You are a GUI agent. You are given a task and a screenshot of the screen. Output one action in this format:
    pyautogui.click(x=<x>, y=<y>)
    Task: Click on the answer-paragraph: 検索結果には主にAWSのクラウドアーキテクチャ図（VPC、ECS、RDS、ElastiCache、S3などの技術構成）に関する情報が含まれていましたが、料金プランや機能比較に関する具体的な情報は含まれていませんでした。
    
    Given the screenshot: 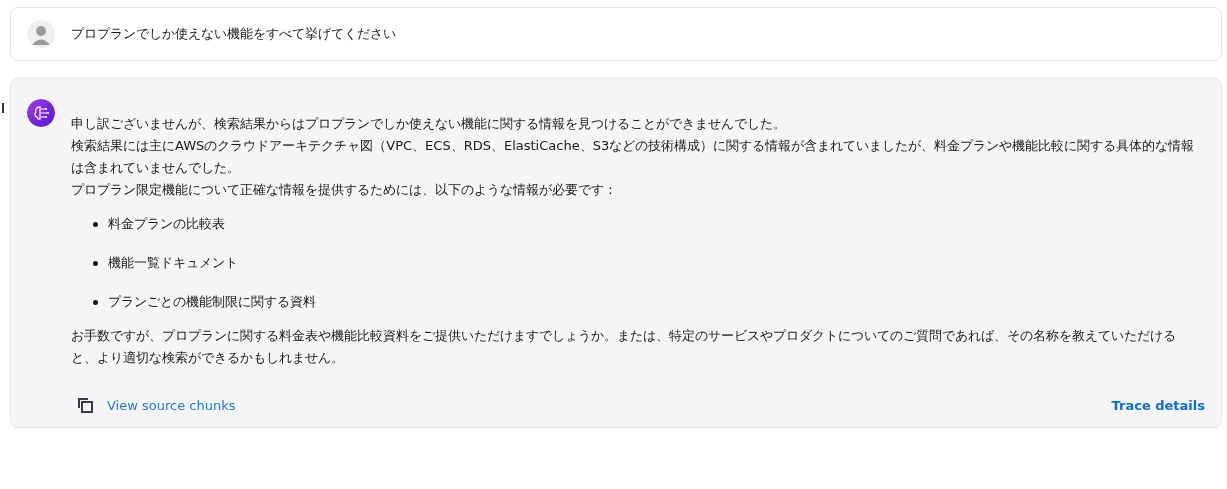 What is the action you would take?
    pyautogui.click(x=633, y=157)
    